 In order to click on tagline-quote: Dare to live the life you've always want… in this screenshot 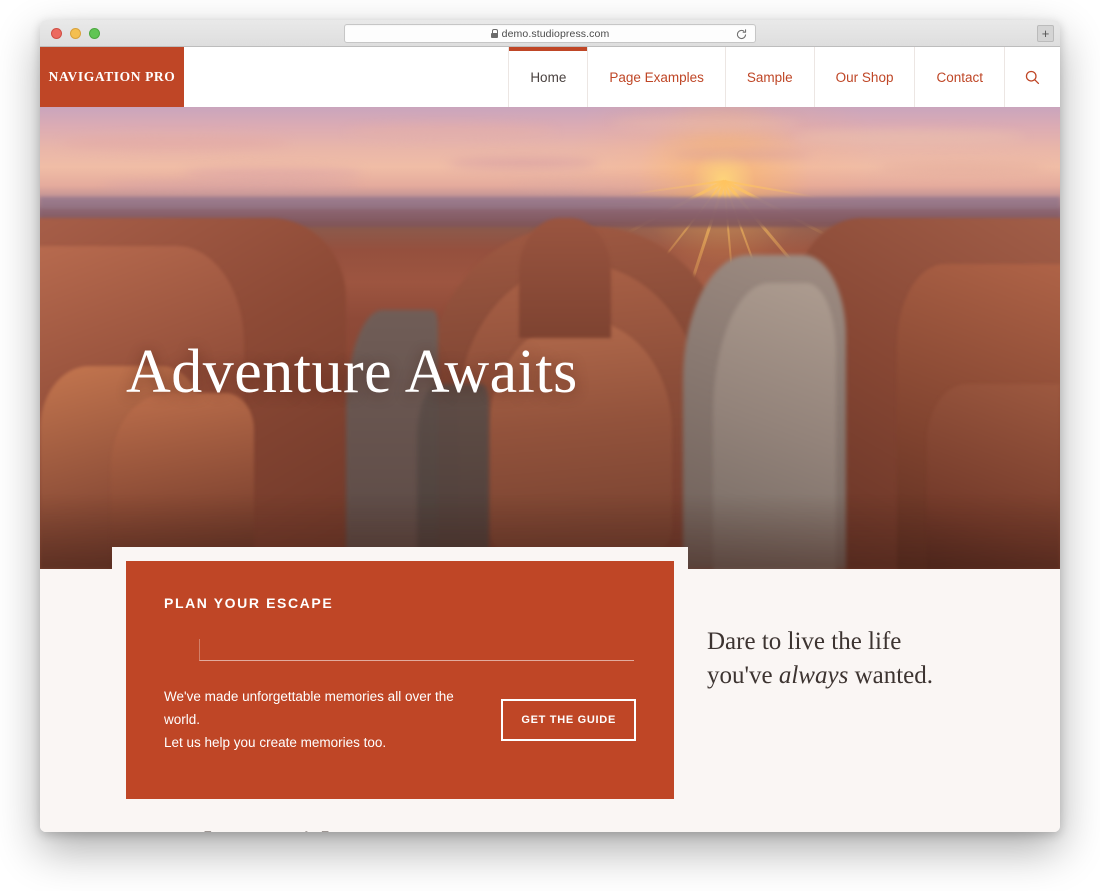, I will do `click(867, 658)`.